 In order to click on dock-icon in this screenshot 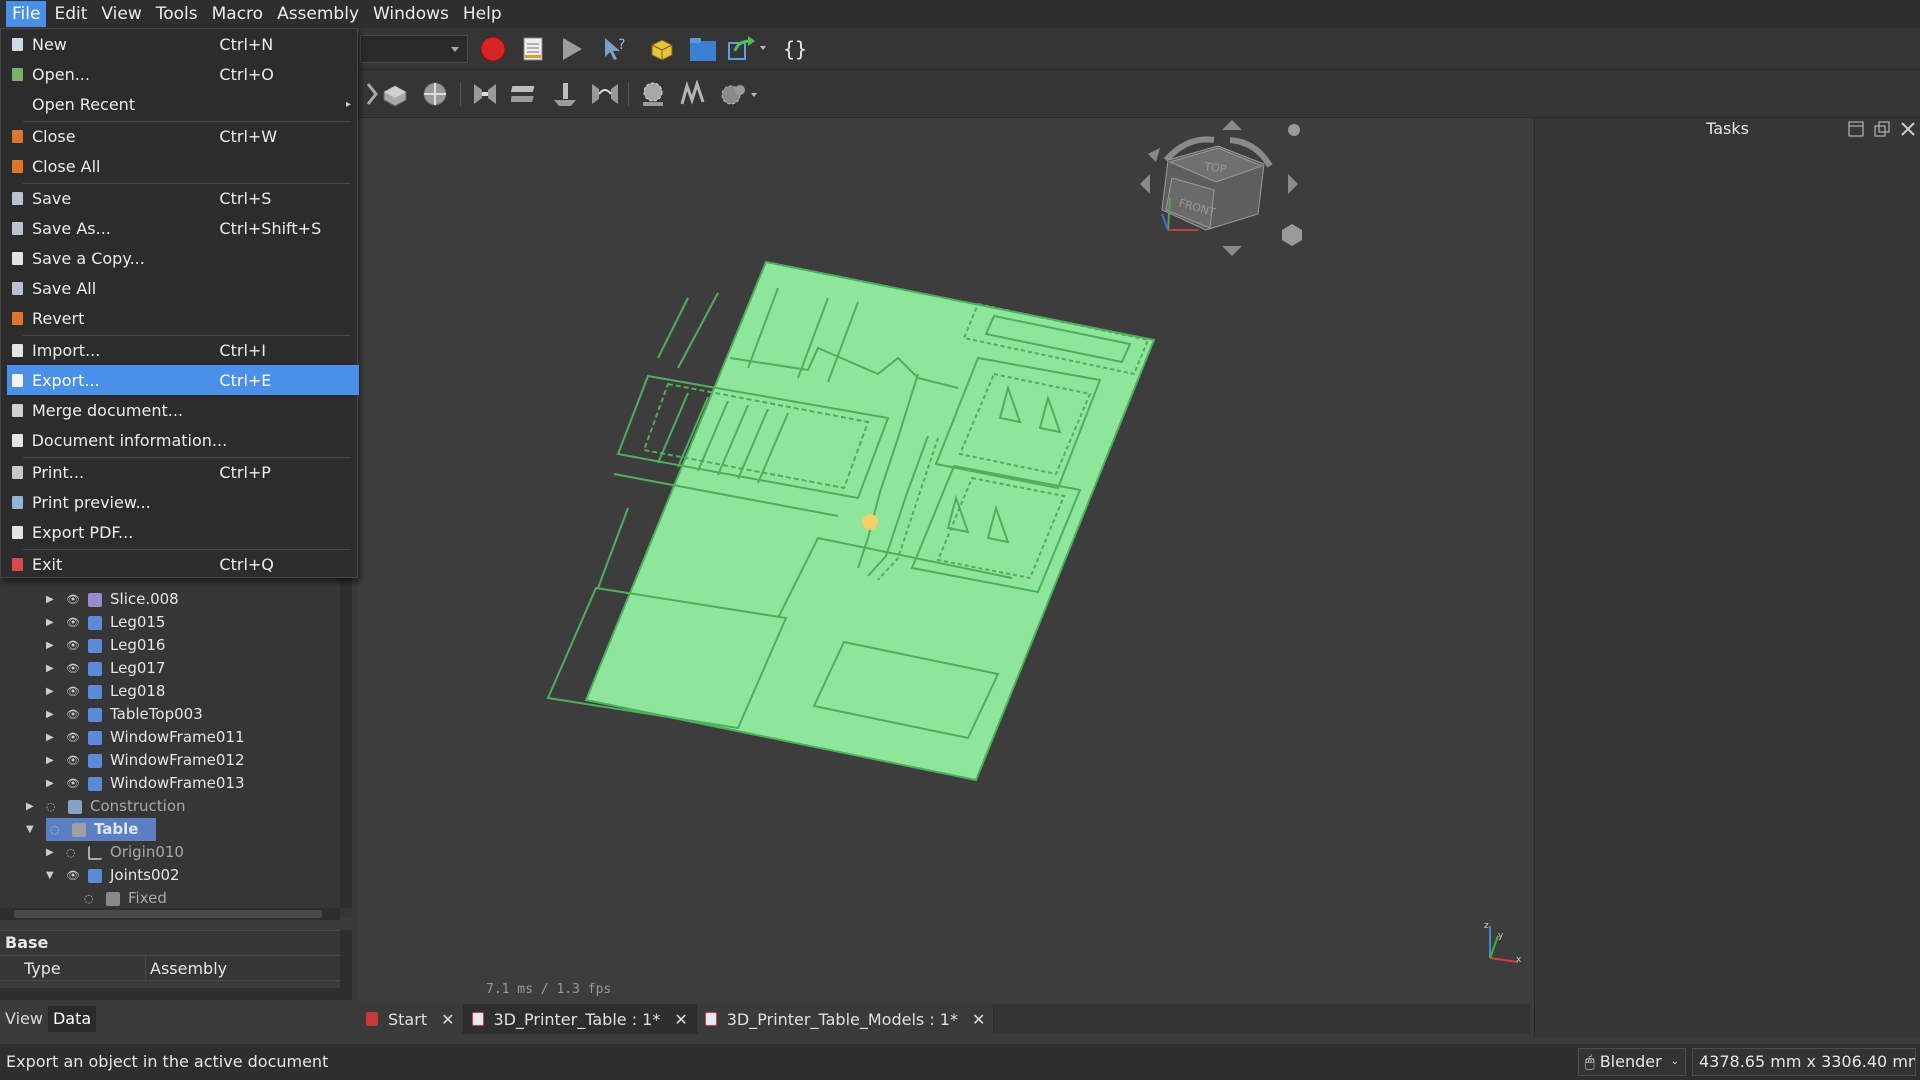, I will do `click(1856, 129)`.